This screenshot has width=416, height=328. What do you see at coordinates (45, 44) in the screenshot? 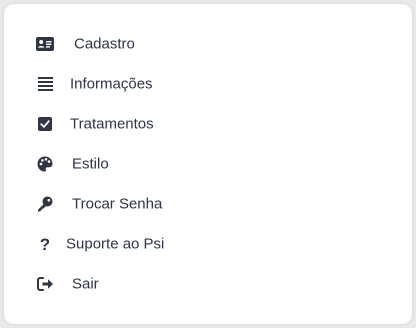
I see `id-card-icon` at bounding box center [45, 44].